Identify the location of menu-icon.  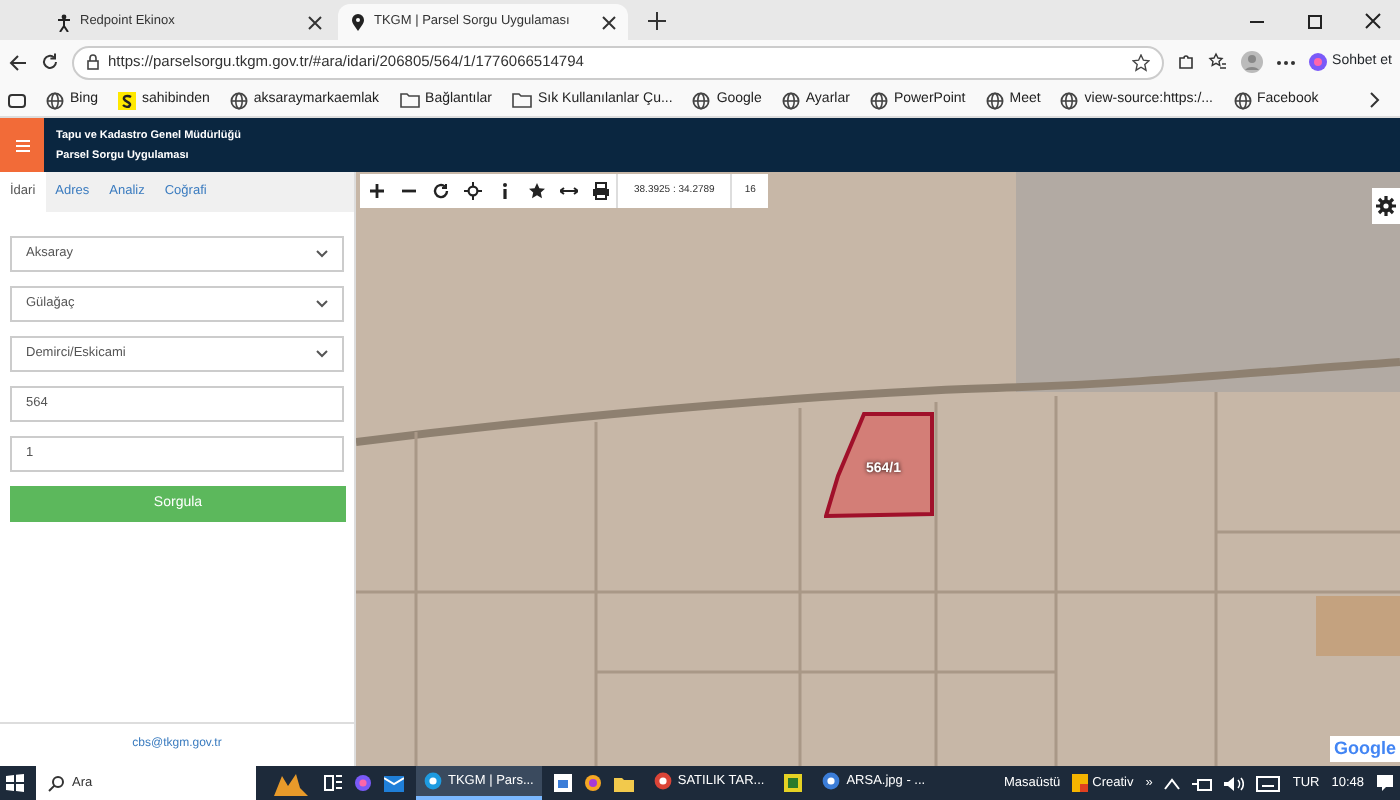
(22, 145).